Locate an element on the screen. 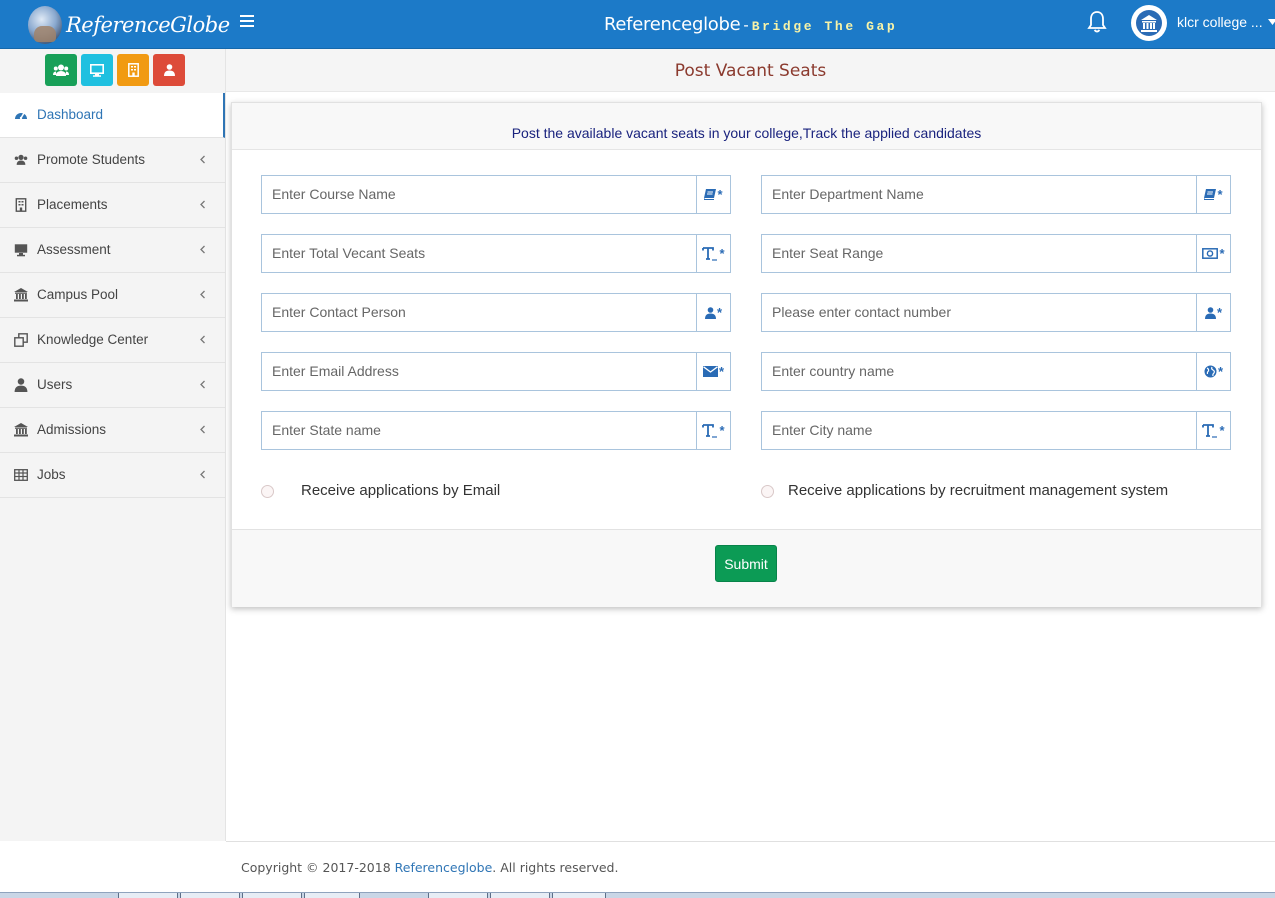  clone-icon is located at coordinates (21, 340).